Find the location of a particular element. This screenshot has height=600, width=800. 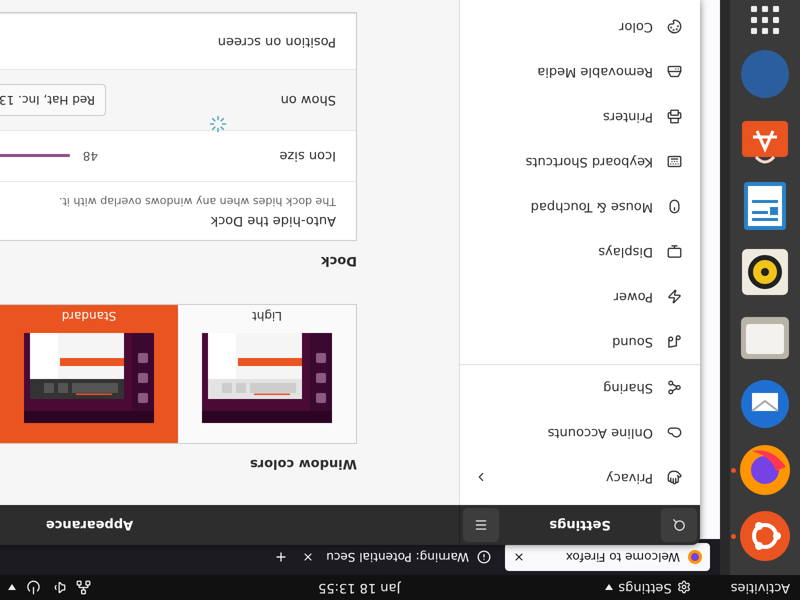

sidebar-item: Privacy is located at coordinates (580, 477).